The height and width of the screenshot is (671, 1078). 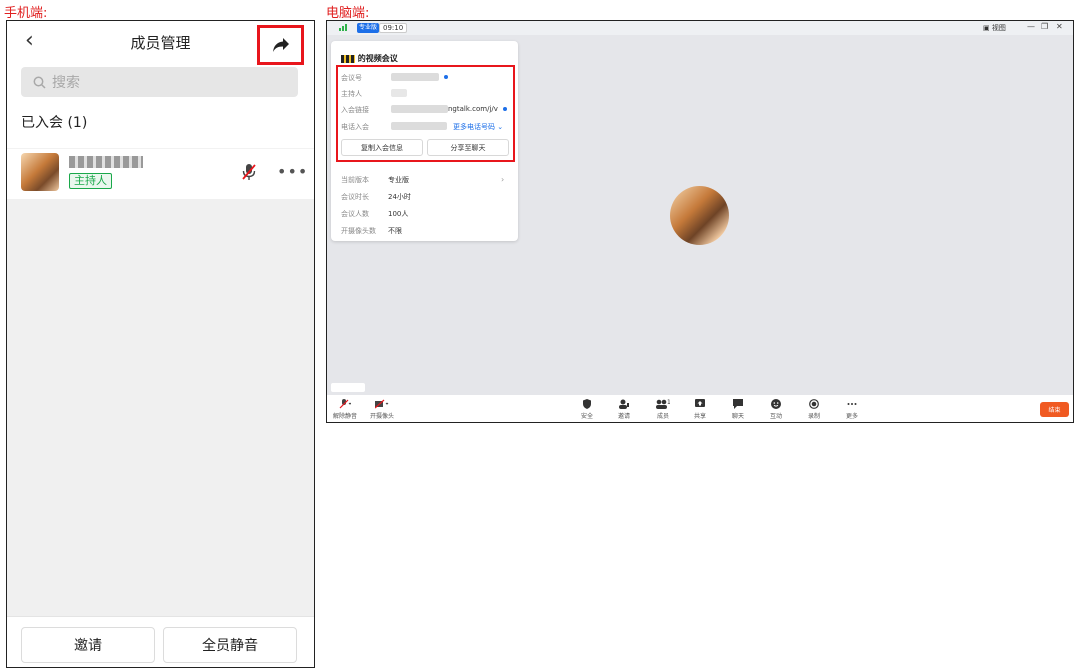 What do you see at coordinates (160, 641) in the screenshot?
I see `mobile-footer: 邀请 全员静音` at bounding box center [160, 641].